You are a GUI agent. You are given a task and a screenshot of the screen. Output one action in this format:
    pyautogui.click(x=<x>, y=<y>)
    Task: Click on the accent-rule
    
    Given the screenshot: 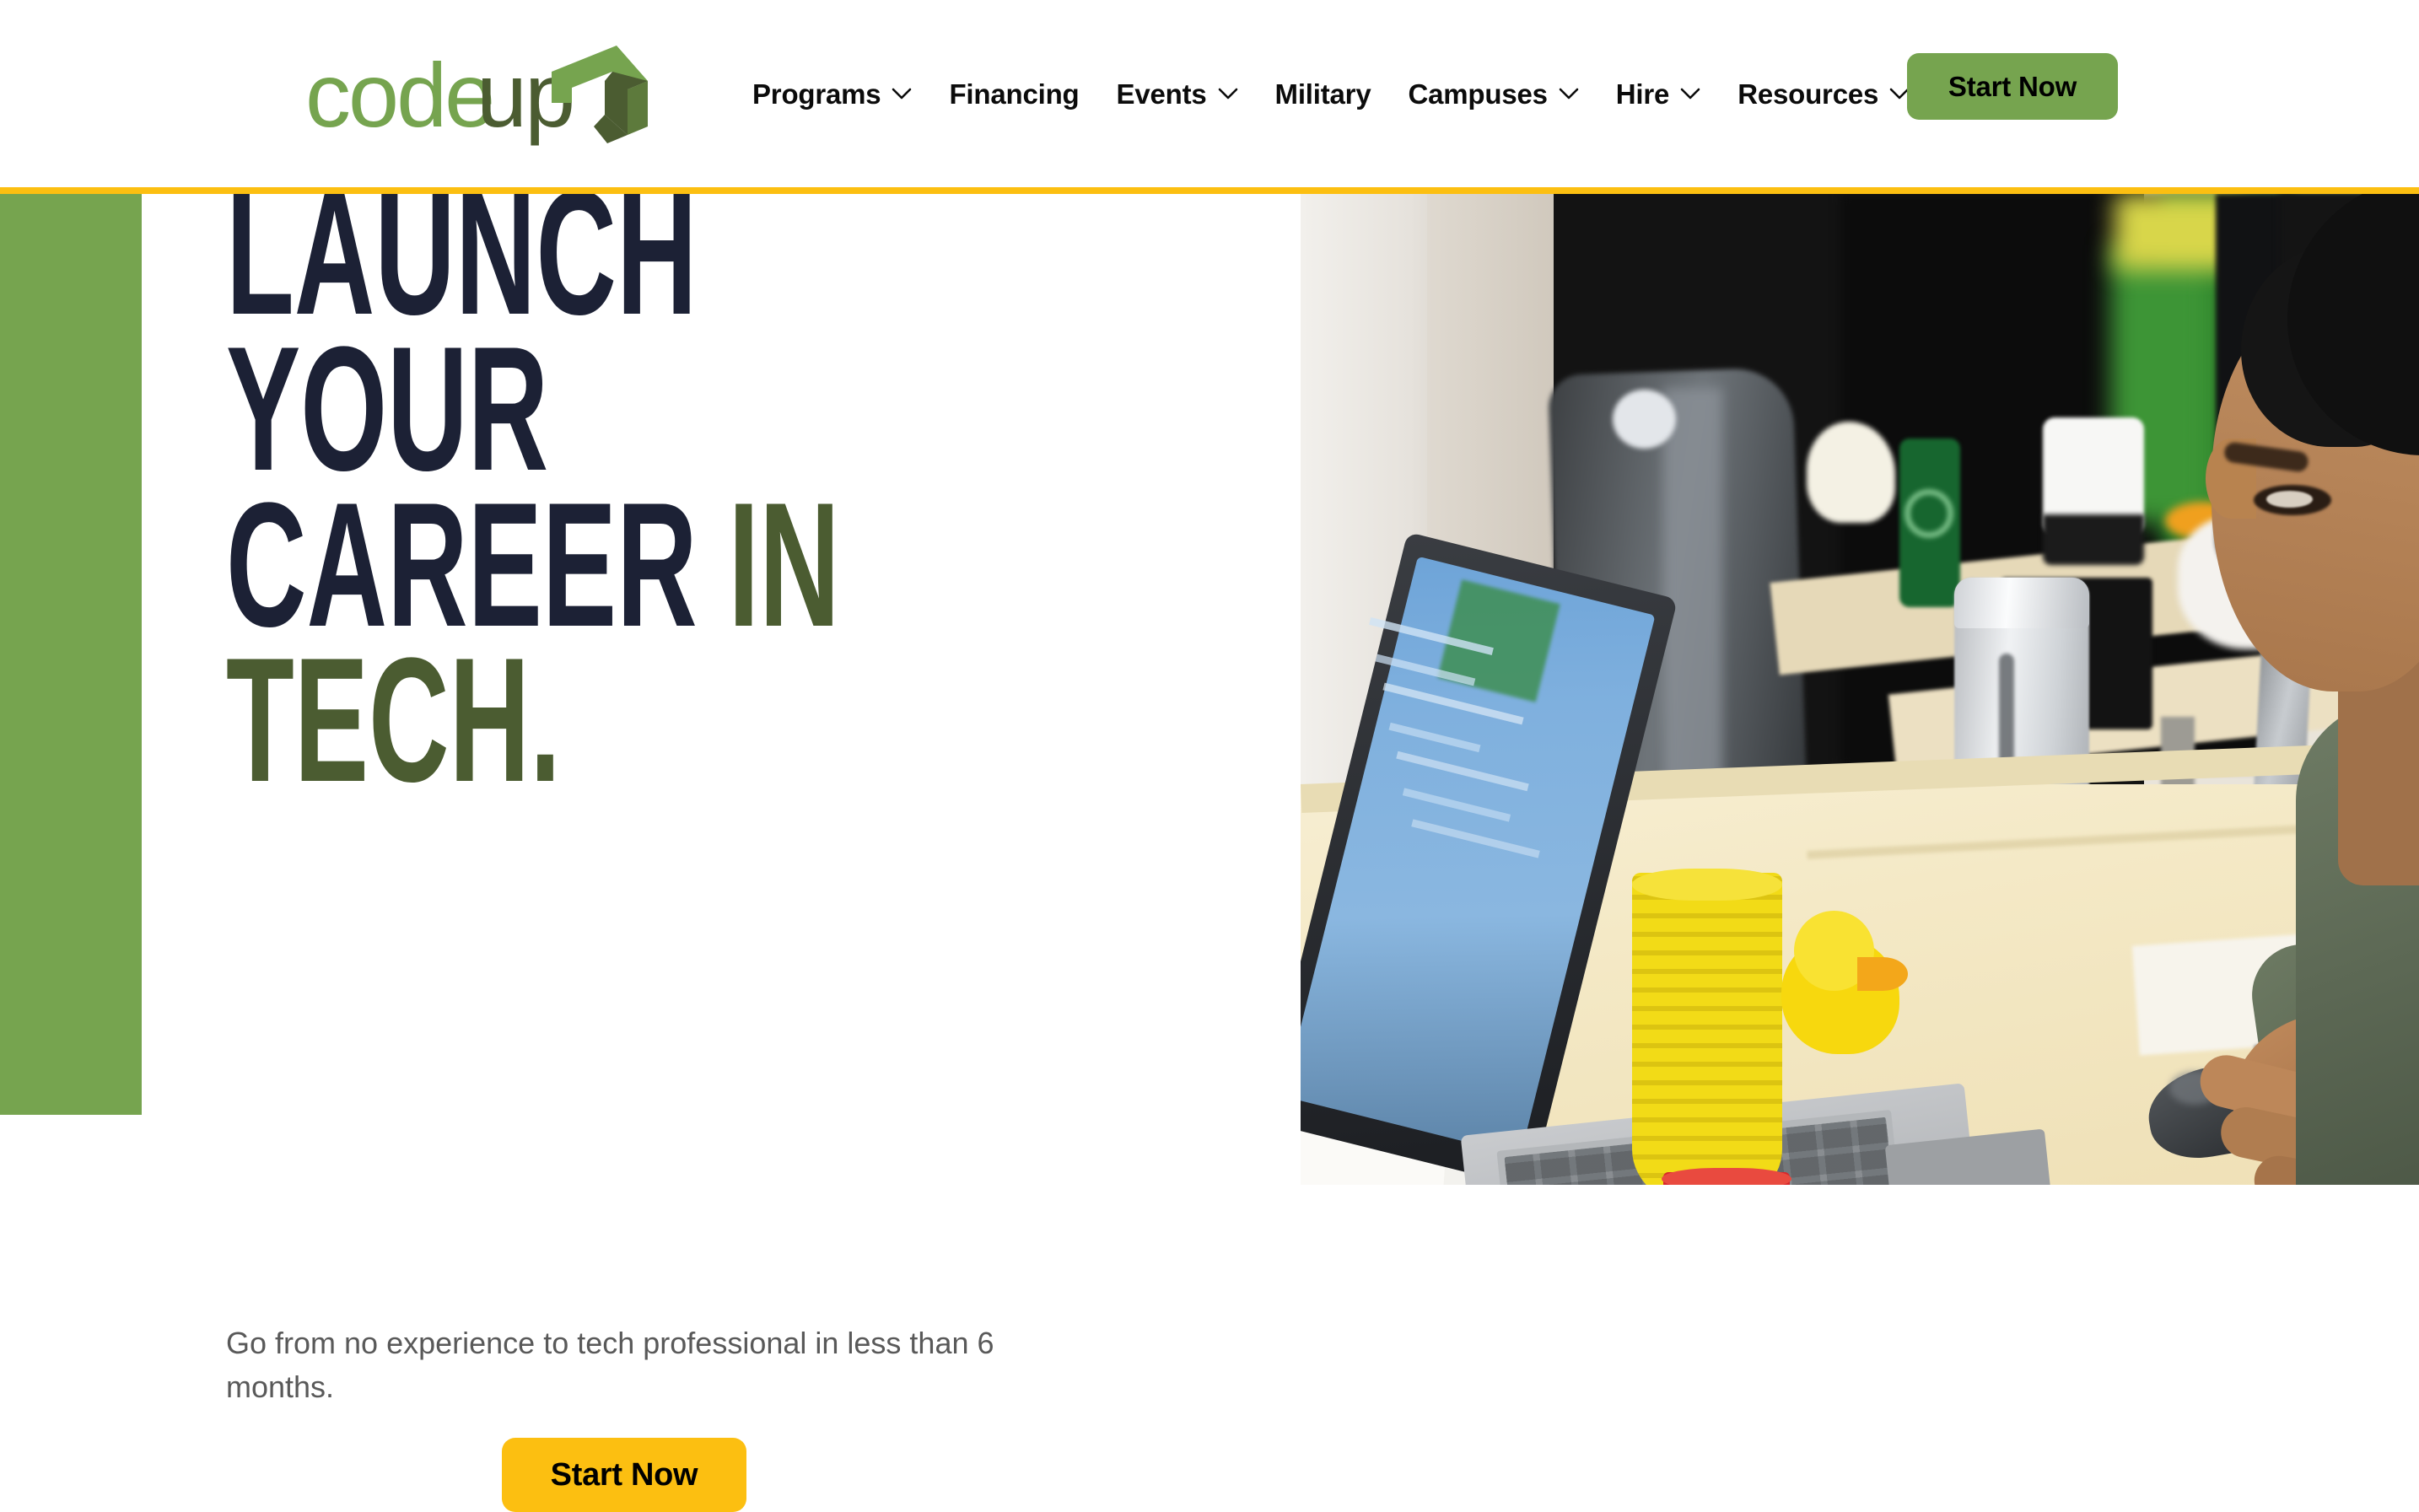 What is the action you would take?
    pyautogui.click(x=1209, y=190)
    